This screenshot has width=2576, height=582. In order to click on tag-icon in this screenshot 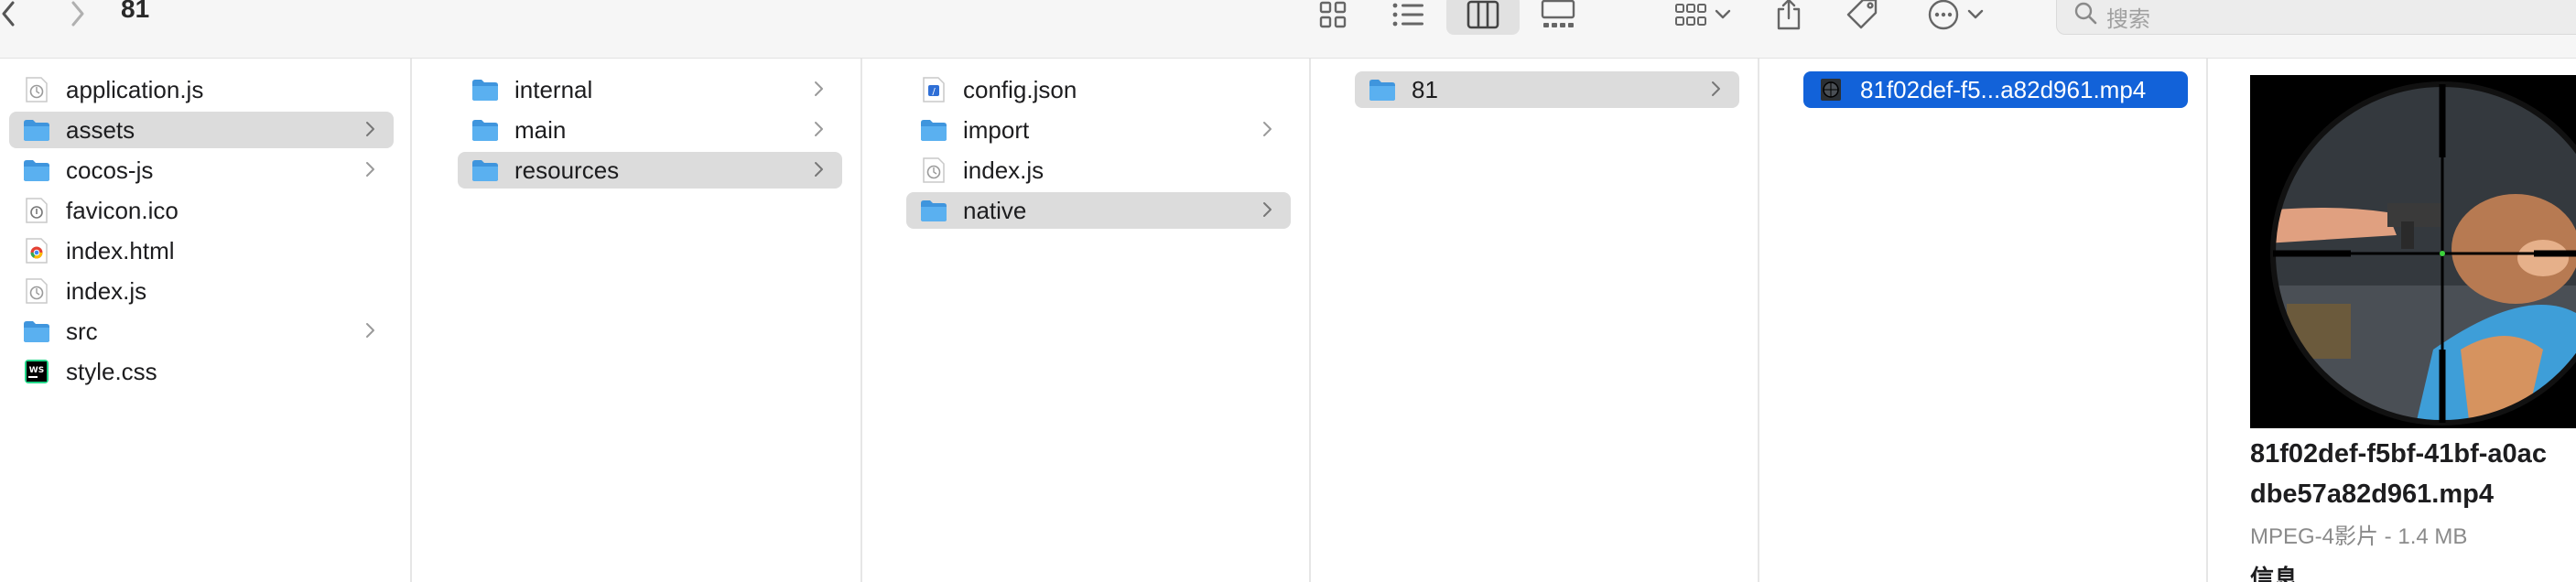, I will do `click(1862, 14)`.